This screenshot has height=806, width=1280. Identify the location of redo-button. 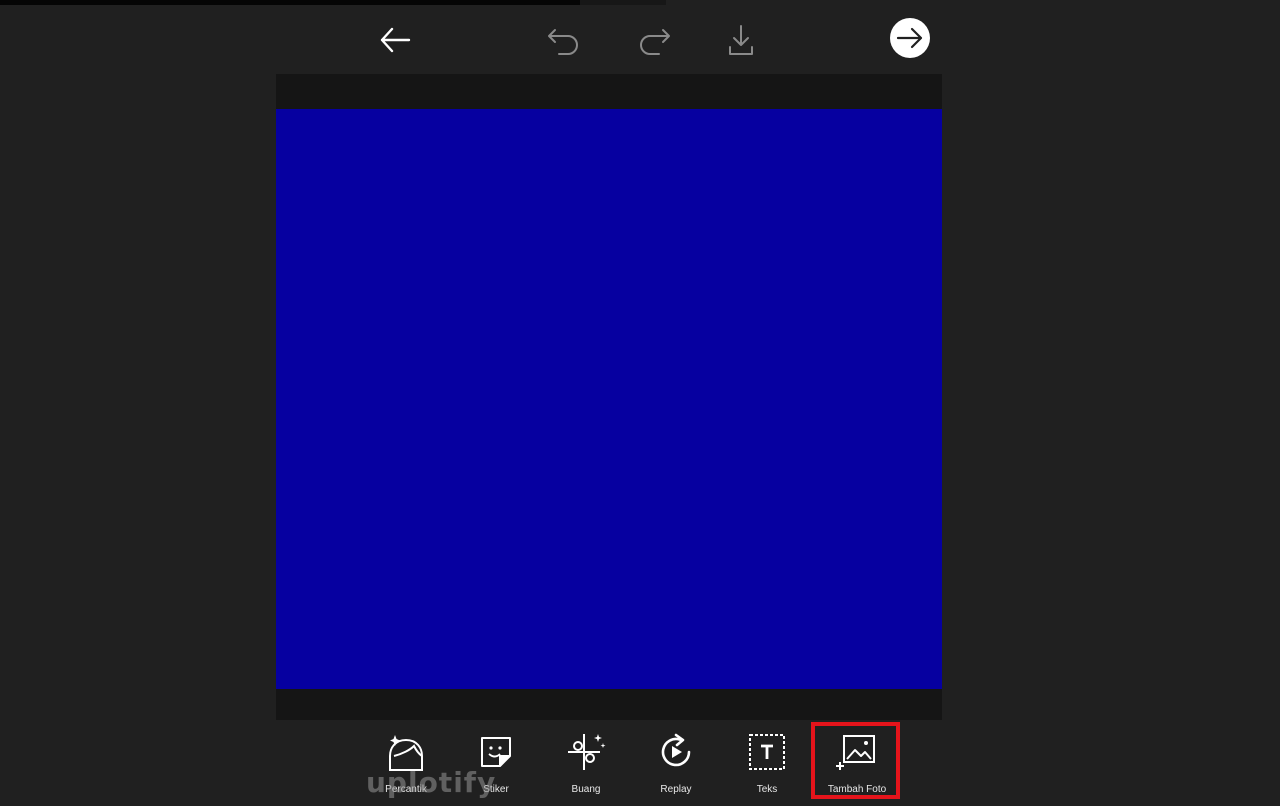
(654, 42).